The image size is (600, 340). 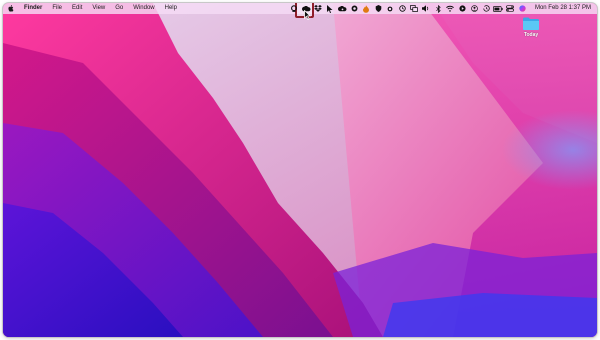 I want to click on menu-bar-clock: Mon Feb 28 1:37 PM, so click(x=563, y=8).